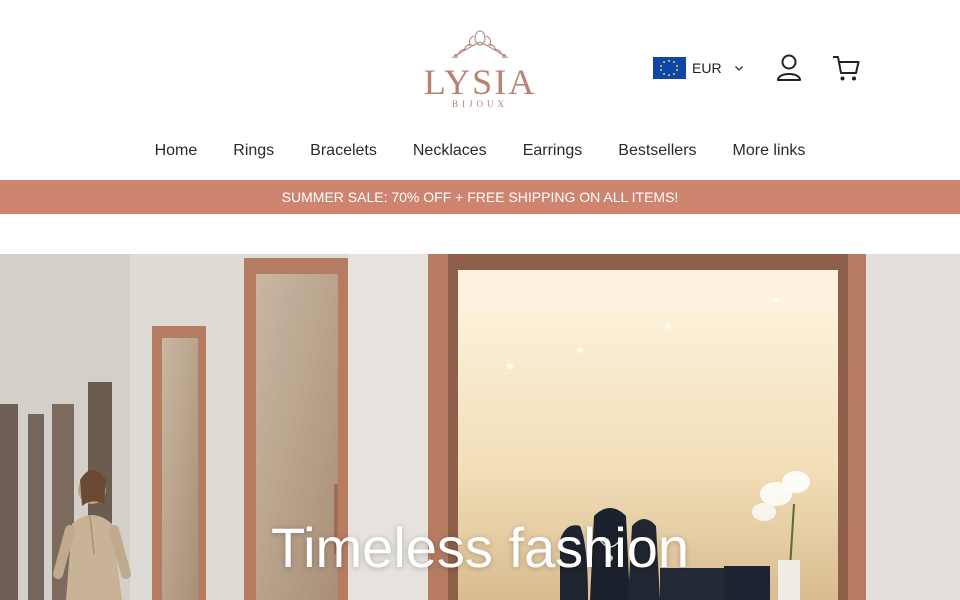 Image resolution: width=960 pixels, height=600 pixels. I want to click on nav-item-bestsellers: Bestsellers, so click(657, 152).